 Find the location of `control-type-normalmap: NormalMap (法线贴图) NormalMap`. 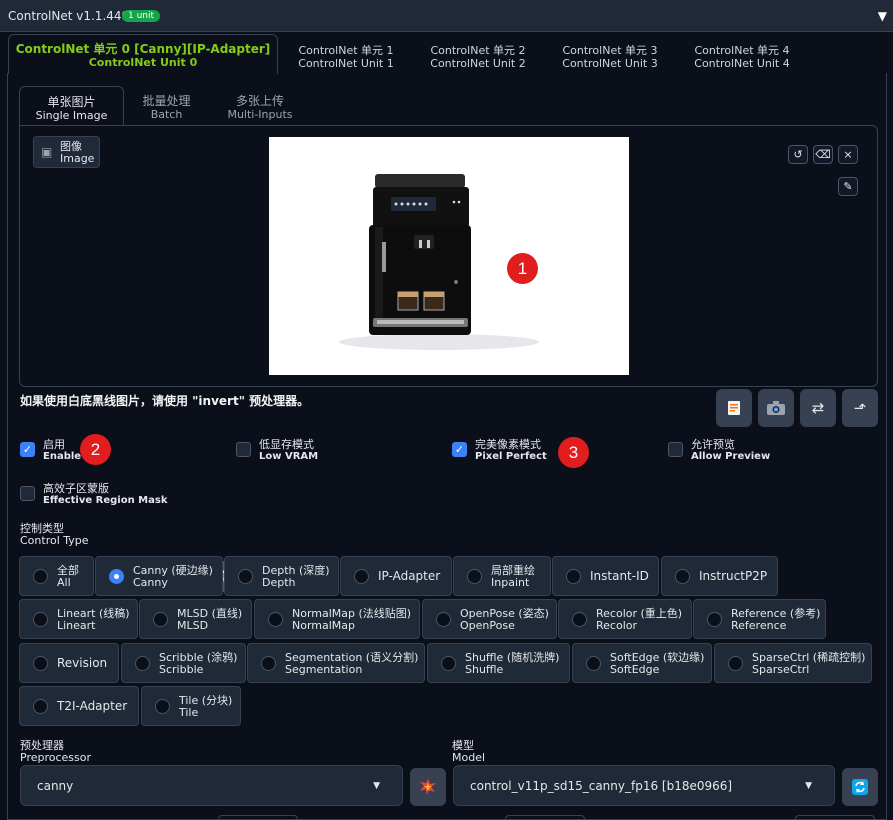

control-type-normalmap: NormalMap (法线贴图) NormalMap is located at coordinates (337, 619).